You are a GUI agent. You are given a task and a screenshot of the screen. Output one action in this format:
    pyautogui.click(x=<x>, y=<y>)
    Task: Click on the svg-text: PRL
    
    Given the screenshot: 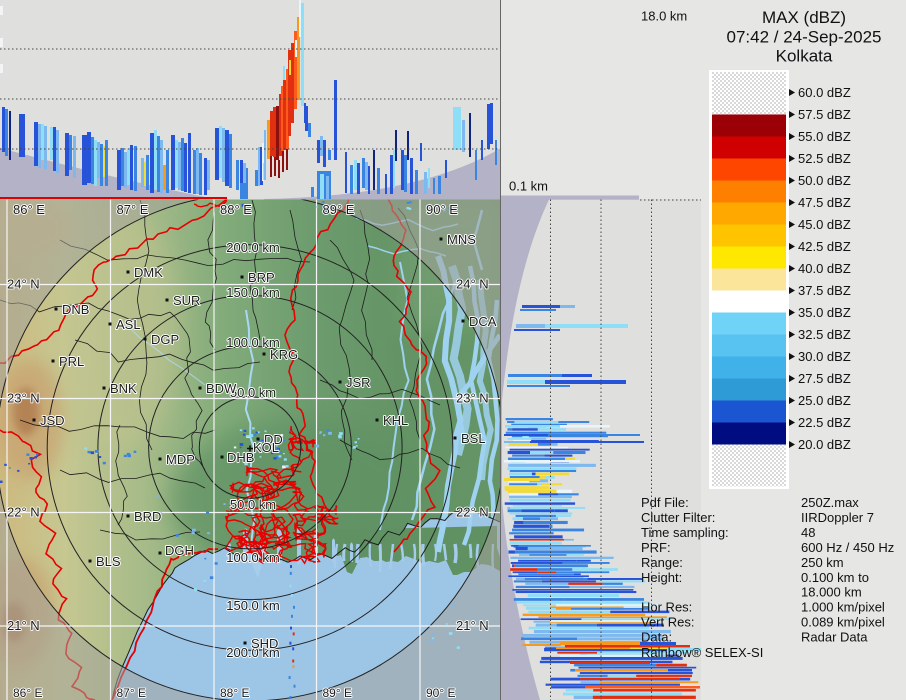 What is the action you would take?
    pyautogui.click(x=71, y=361)
    